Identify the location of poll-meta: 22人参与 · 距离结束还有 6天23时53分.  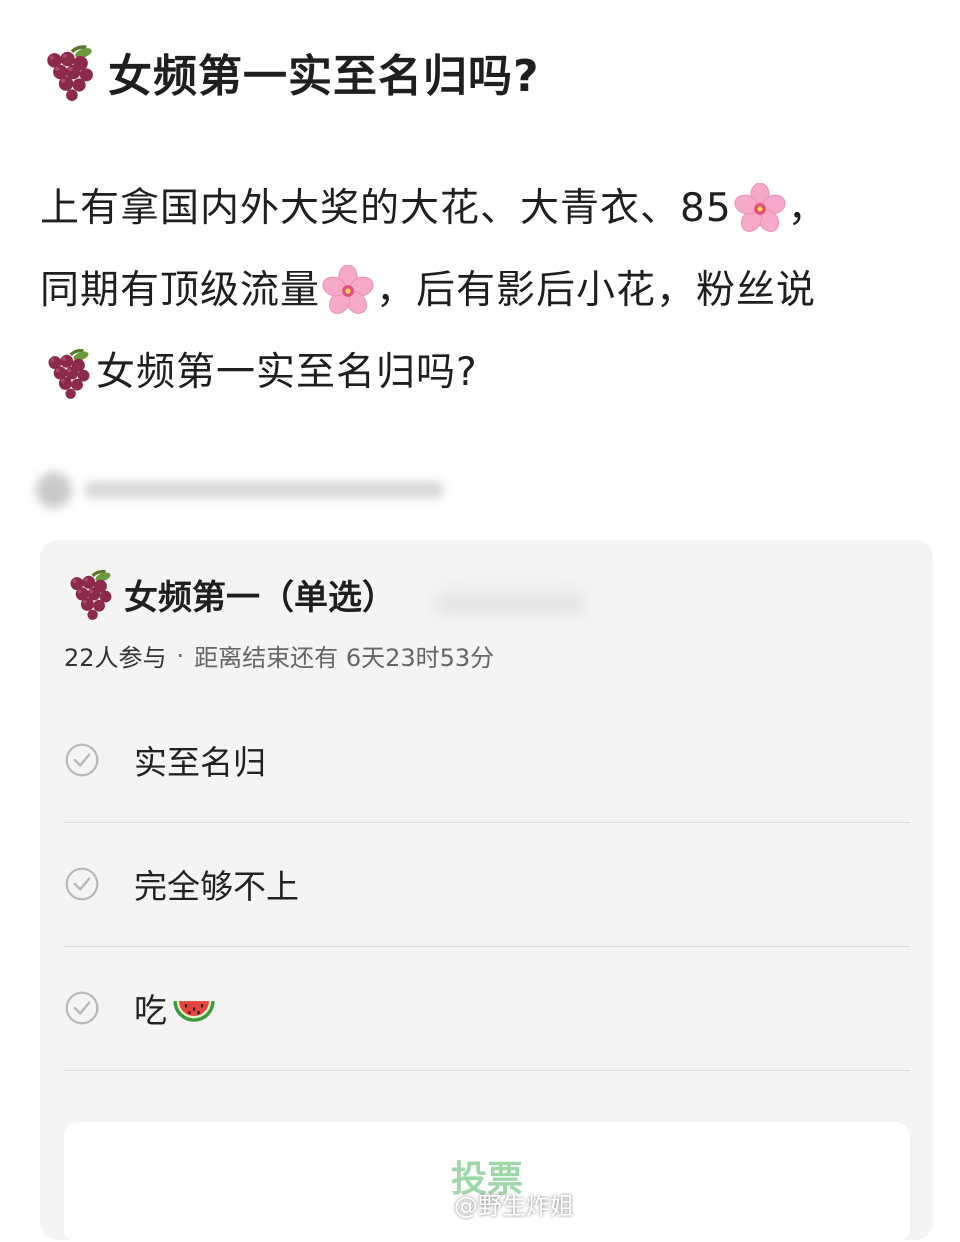
(279, 655).